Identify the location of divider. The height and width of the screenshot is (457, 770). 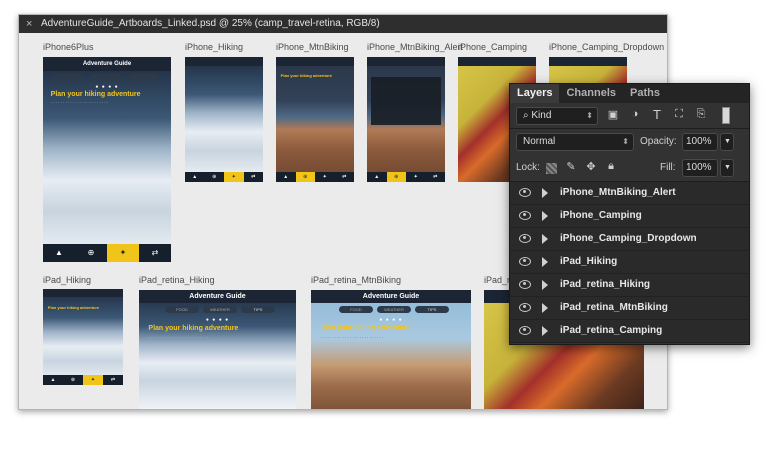
(629, 128).